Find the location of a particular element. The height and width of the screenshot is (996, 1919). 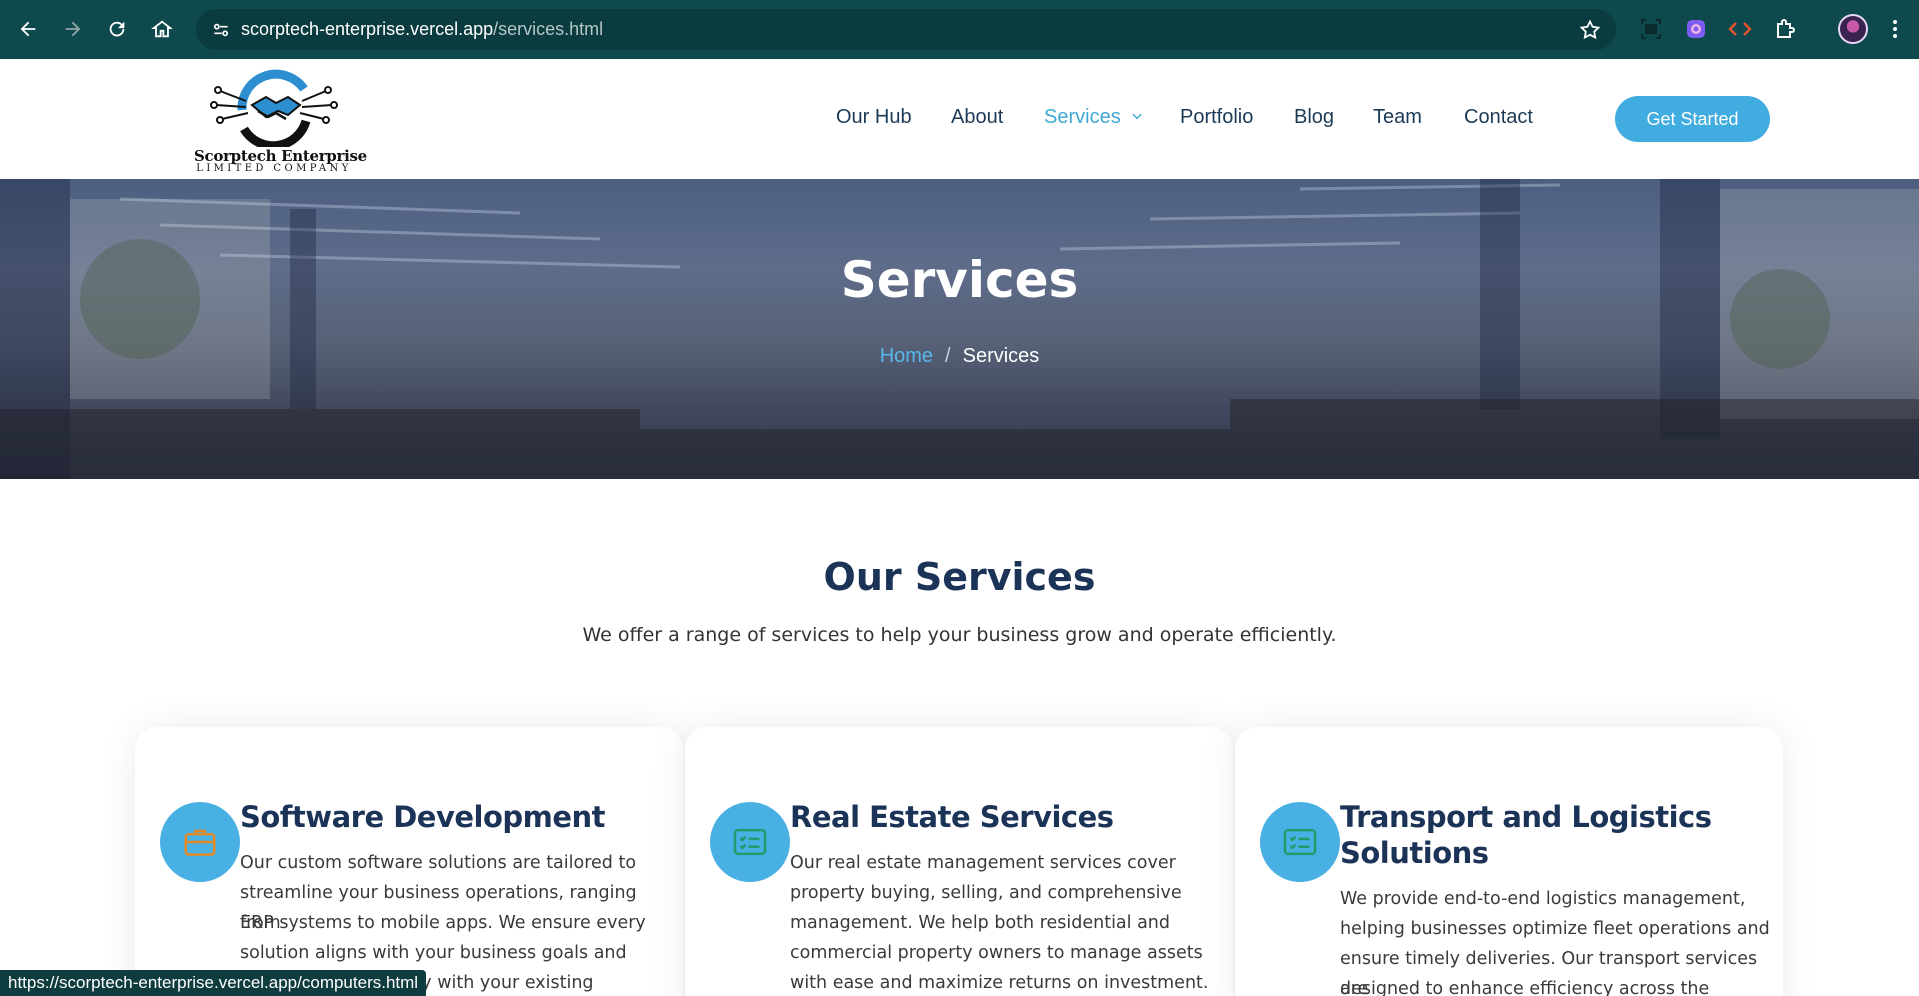

reload-icon is located at coordinates (117, 29).